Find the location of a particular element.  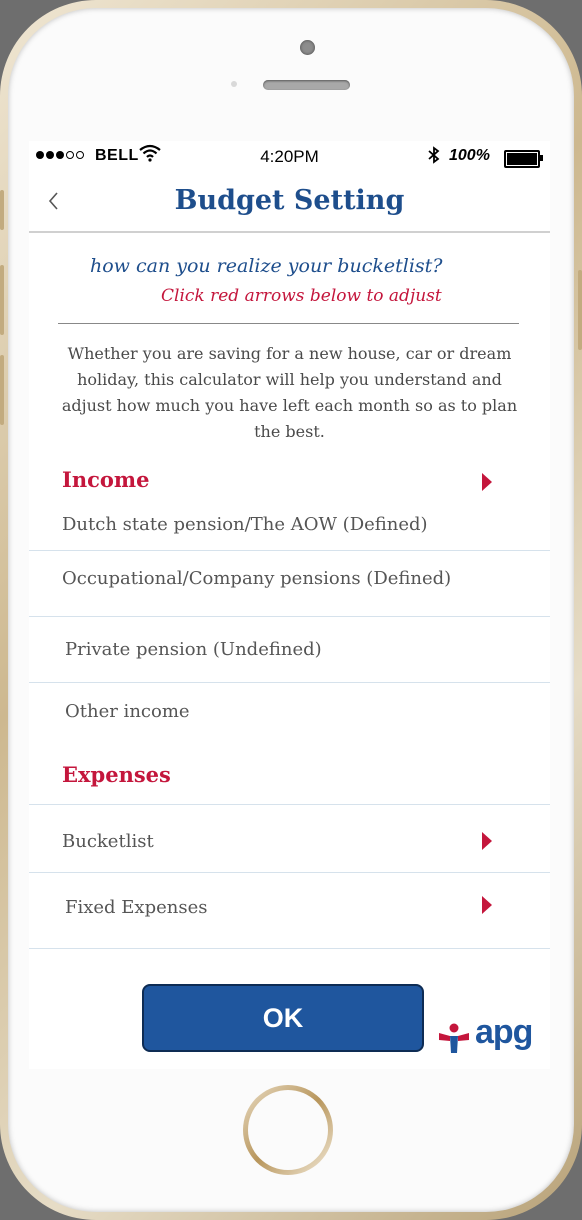

navigation-bar: Budget Setting is located at coordinates (289, 203).